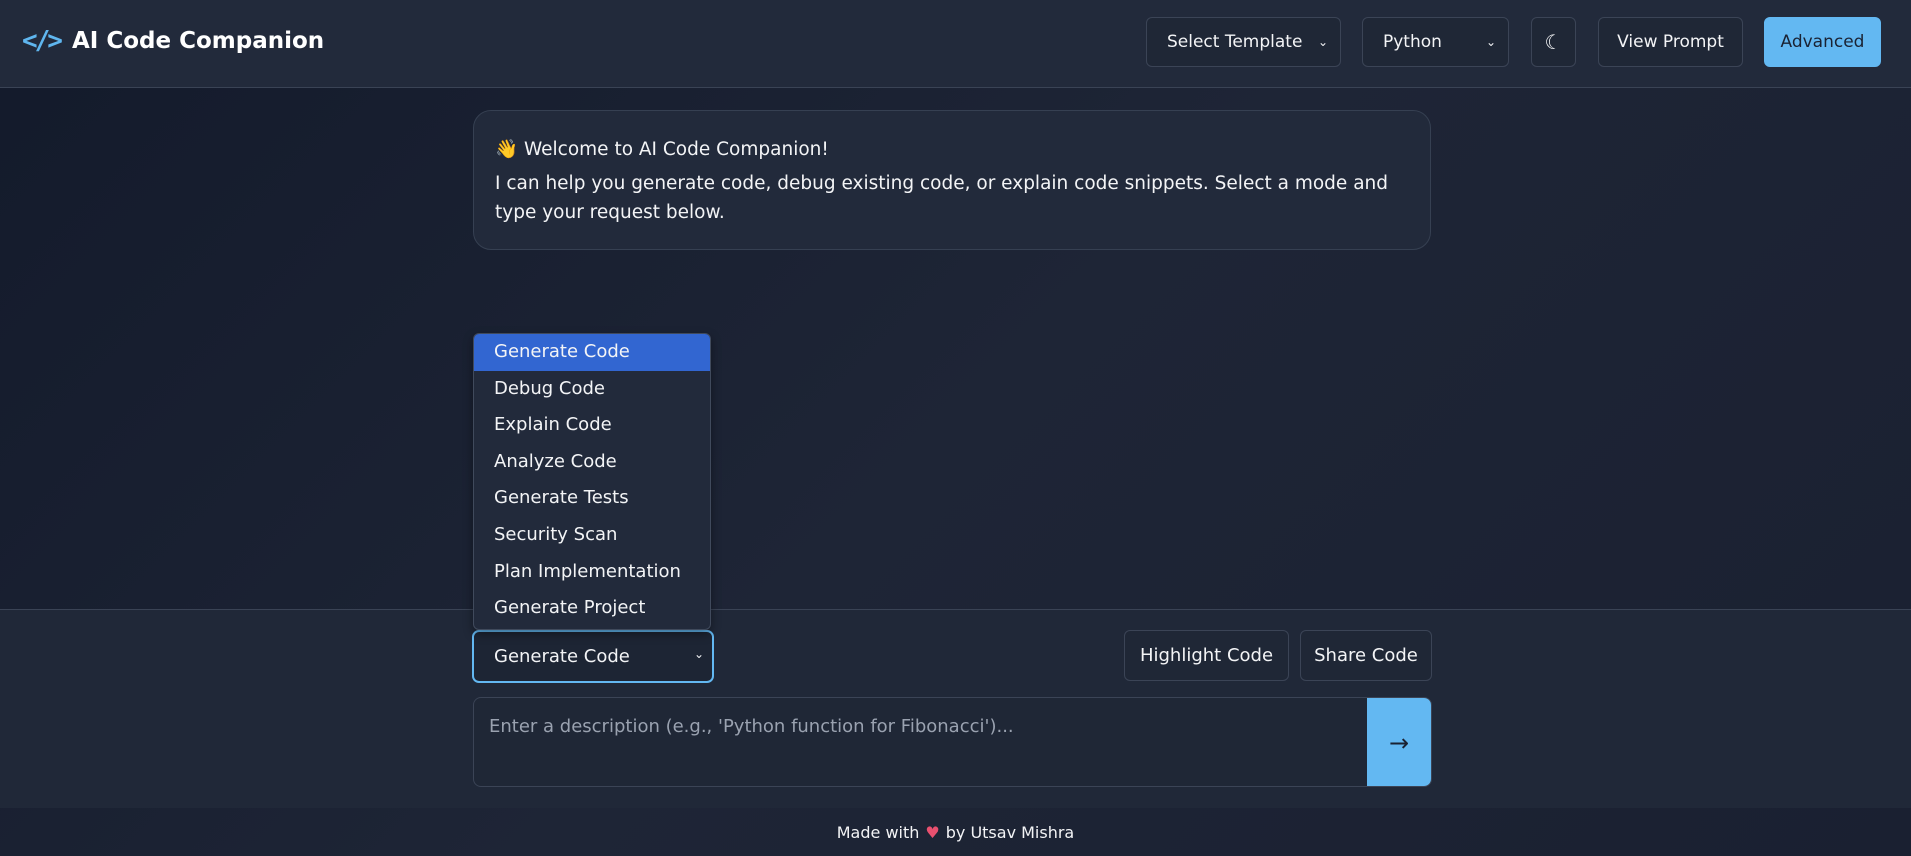 The width and height of the screenshot is (1911, 856). I want to click on footer: Made with ♥ by Utsav Mishra, so click(955, 832).